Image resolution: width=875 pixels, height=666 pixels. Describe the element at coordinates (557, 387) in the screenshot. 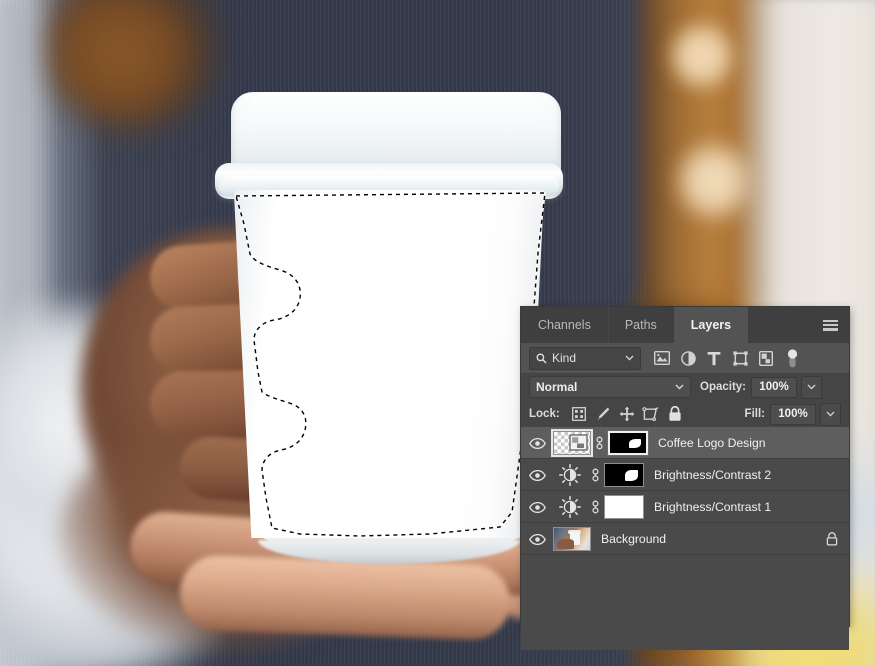

I see `blend-mode-value: Normal` at that location.